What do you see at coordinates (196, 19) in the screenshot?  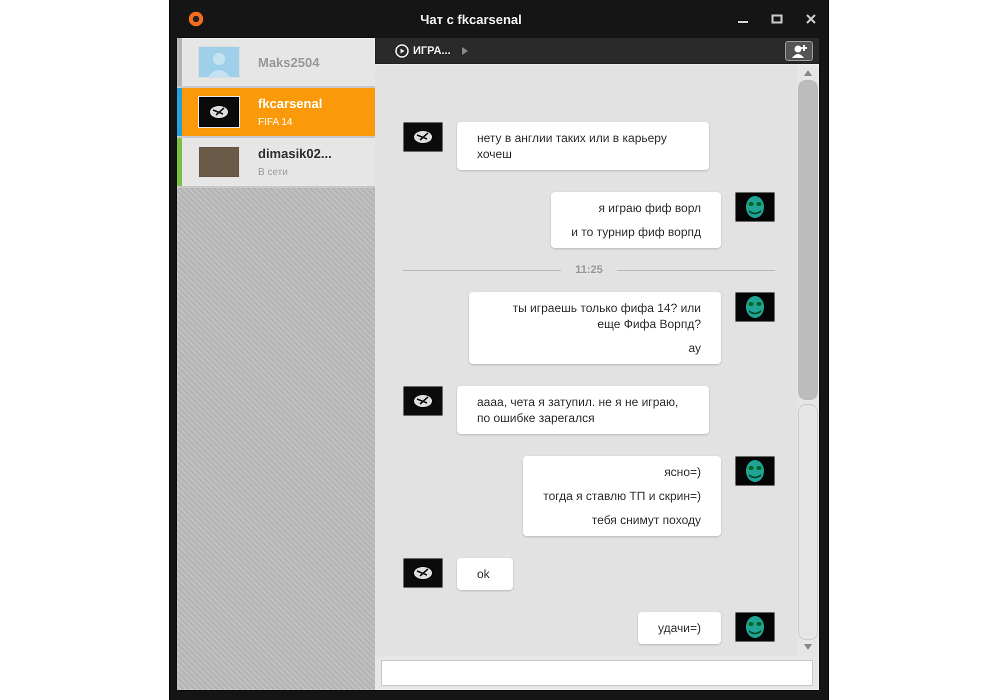 I see `app-logo-icon` at bounding box center [196, 19].